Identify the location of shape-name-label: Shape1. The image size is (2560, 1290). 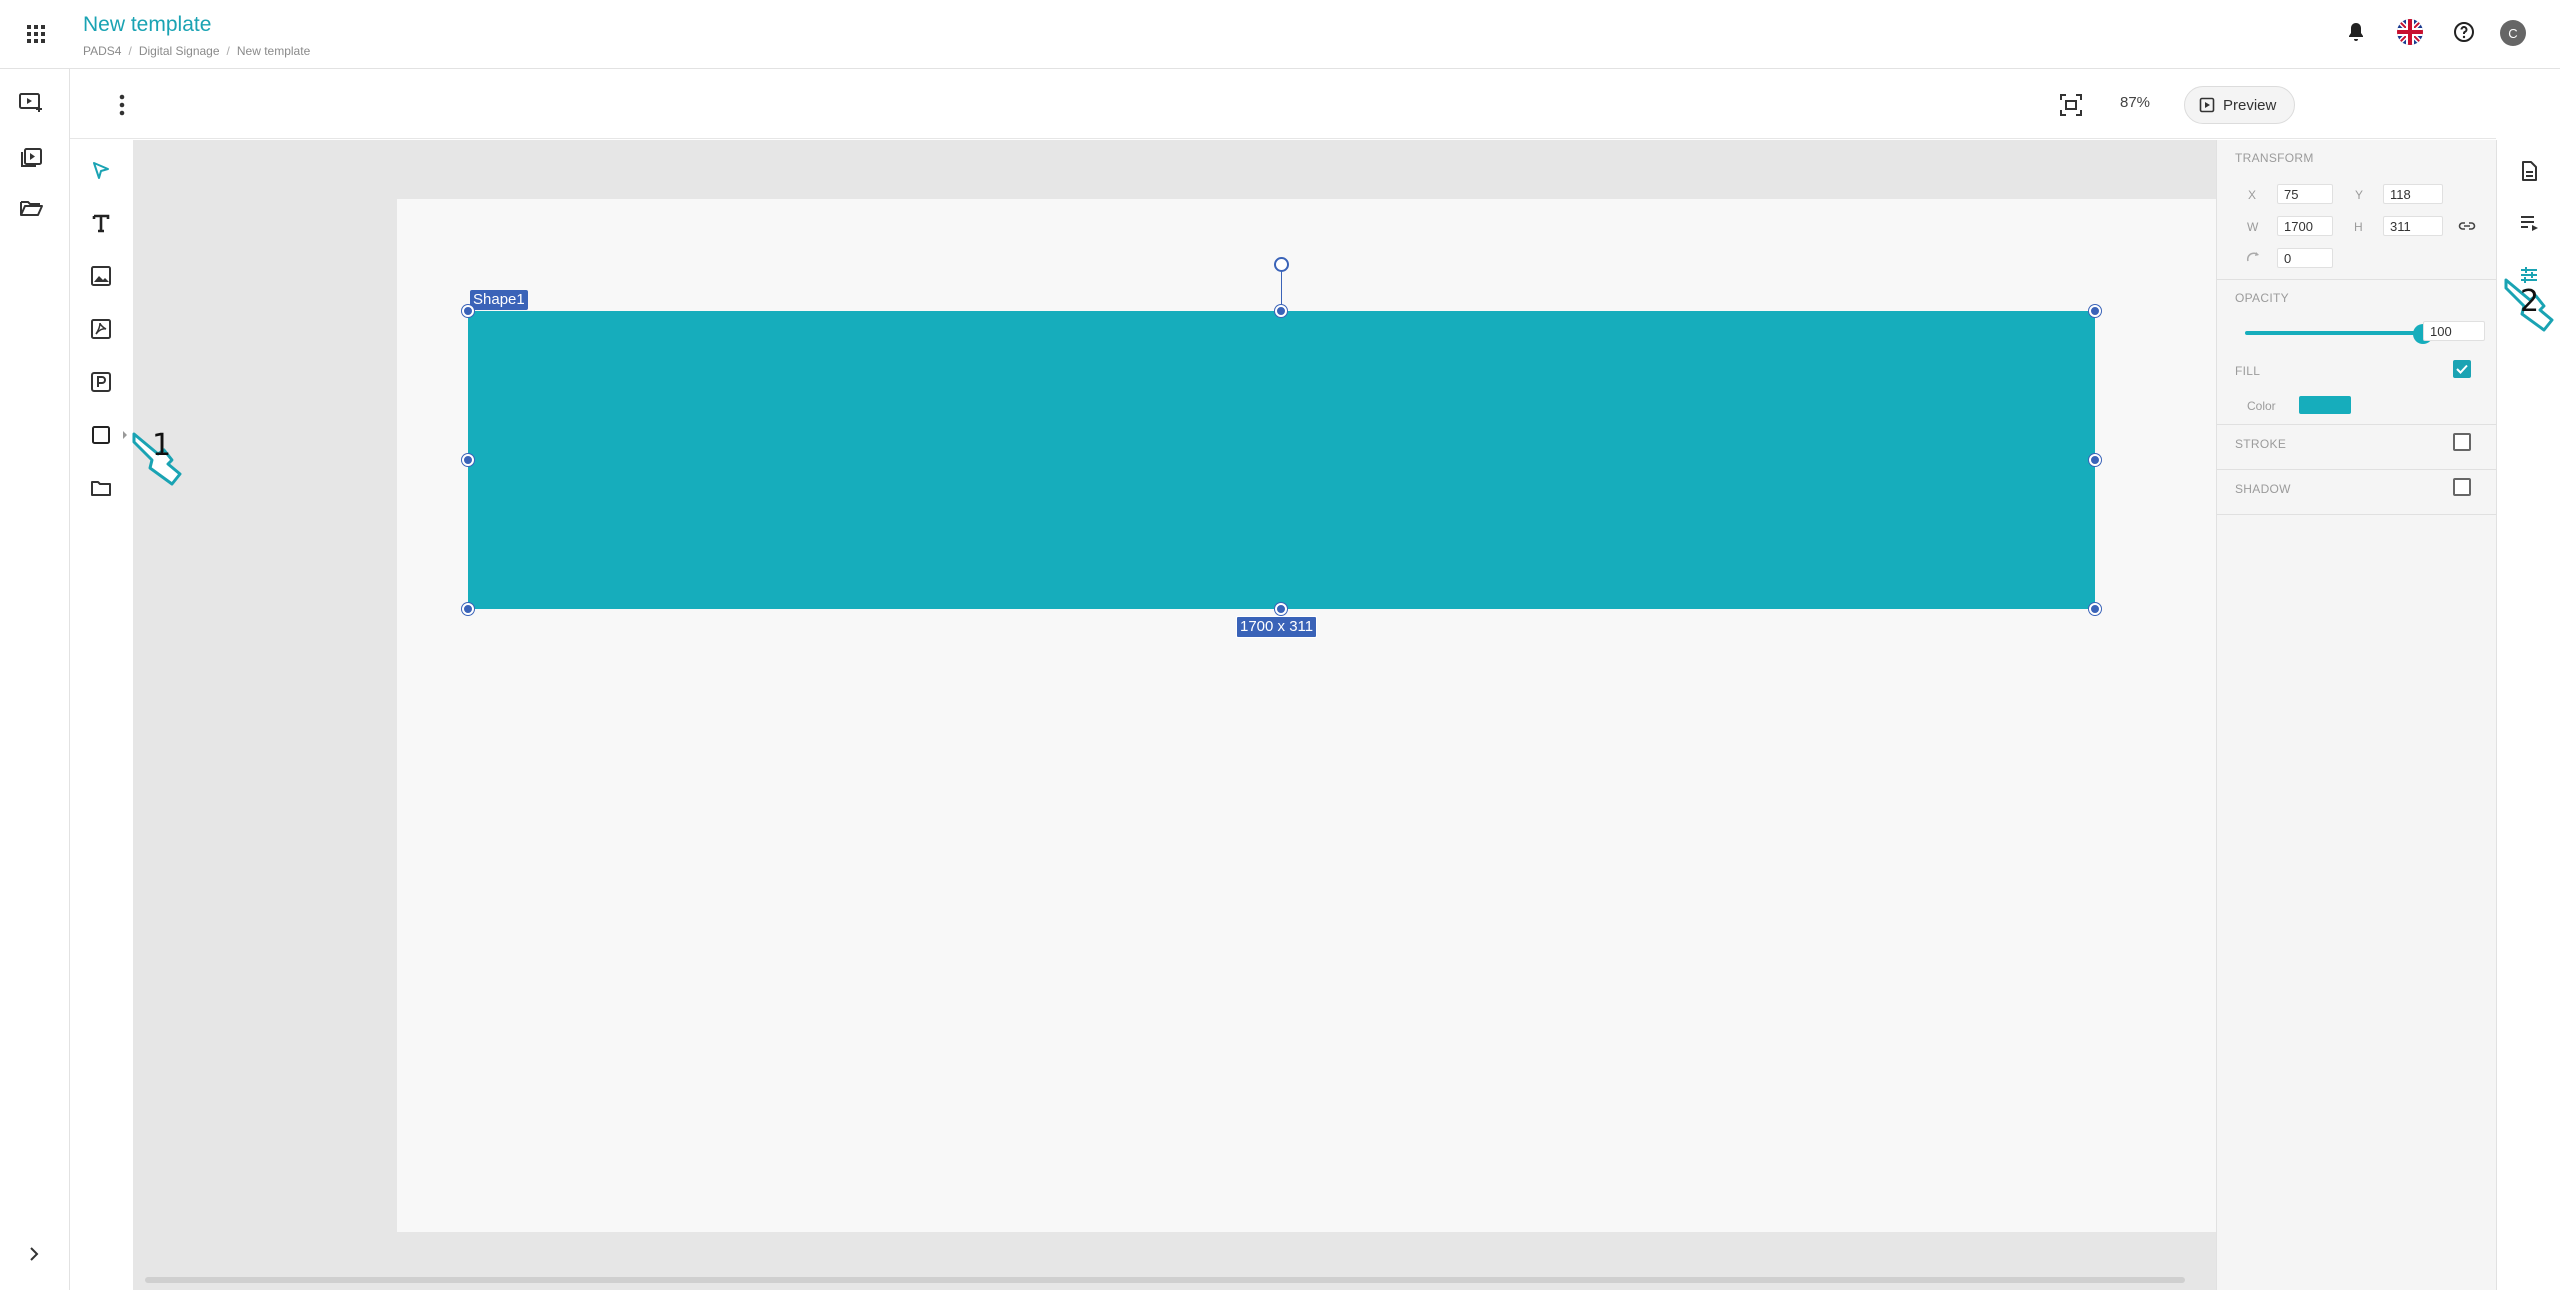
(499, 300).